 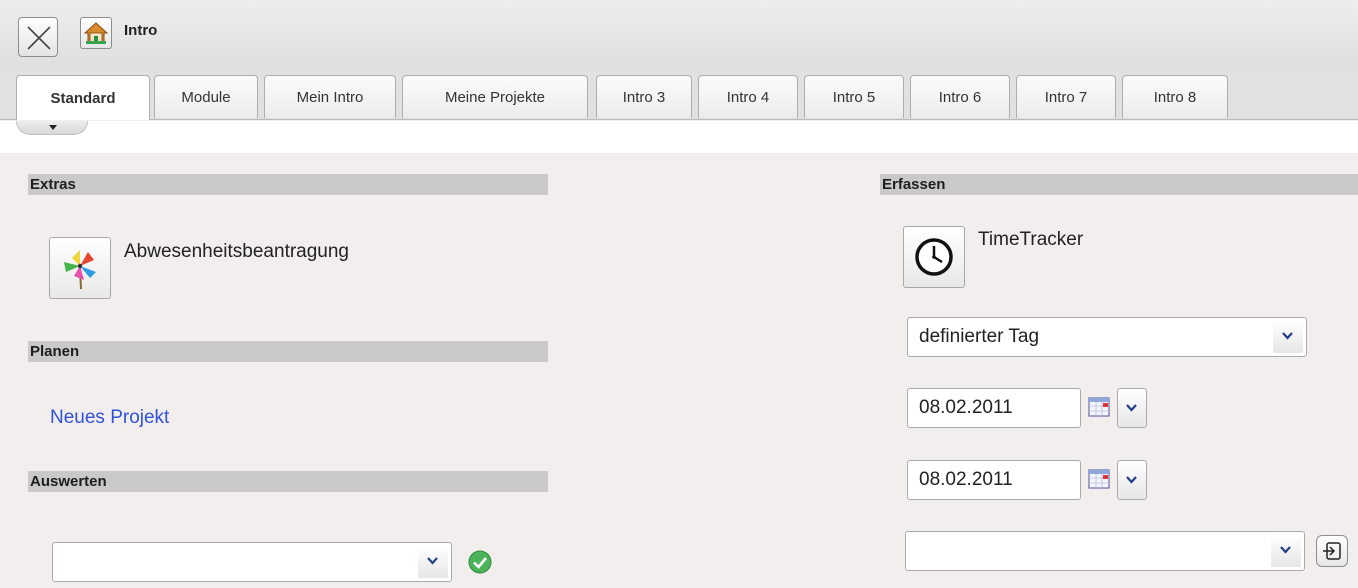 I want to click on green-check-icon, so click(x=480, y=562).